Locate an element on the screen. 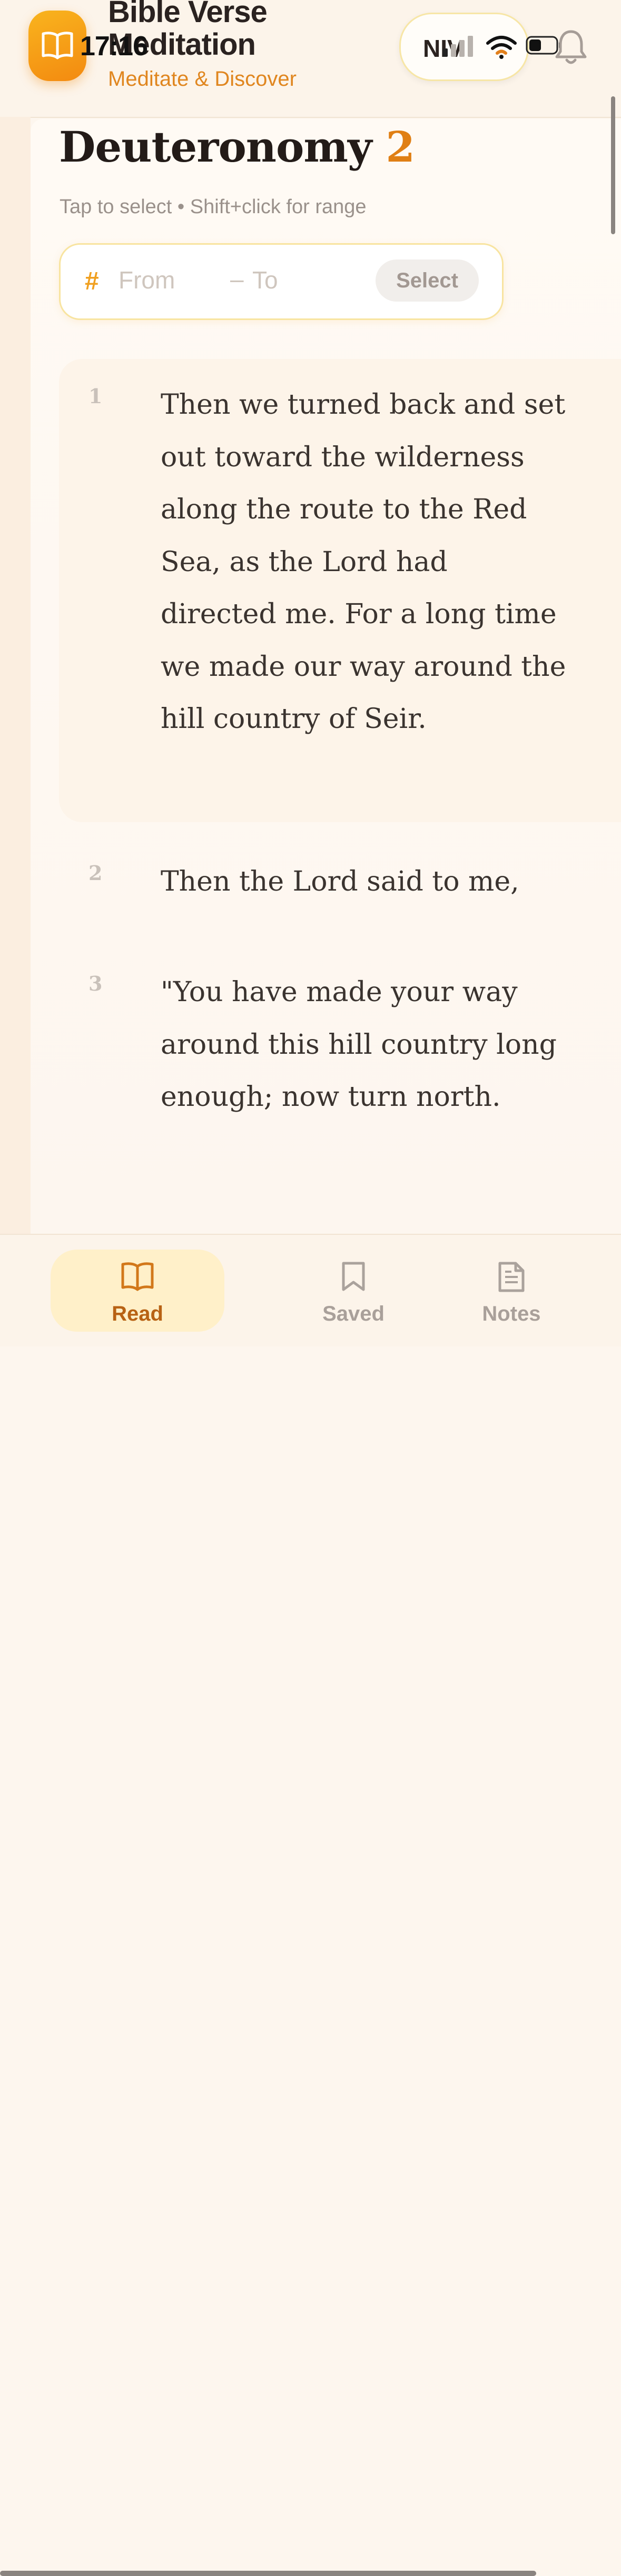 This screenshot has height=2576, width=621. tab-notes: Notes is located at coordinates (551, 1291).